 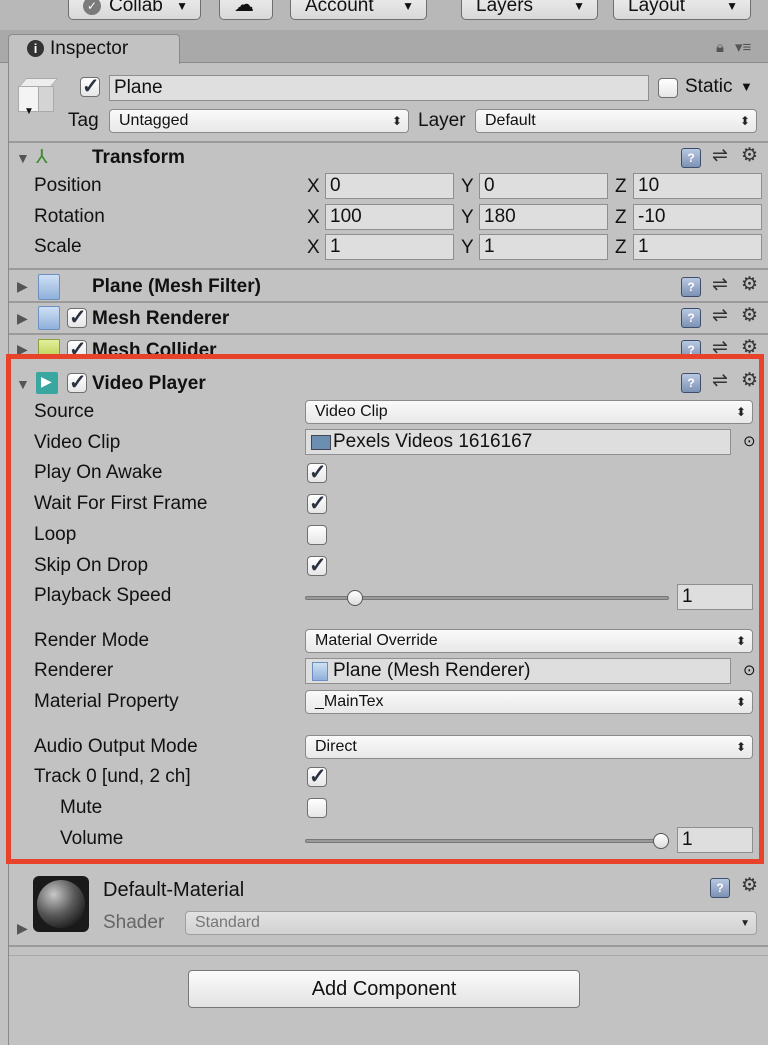 I want to click on position-x-field: 0, so click(x=389, y=186).